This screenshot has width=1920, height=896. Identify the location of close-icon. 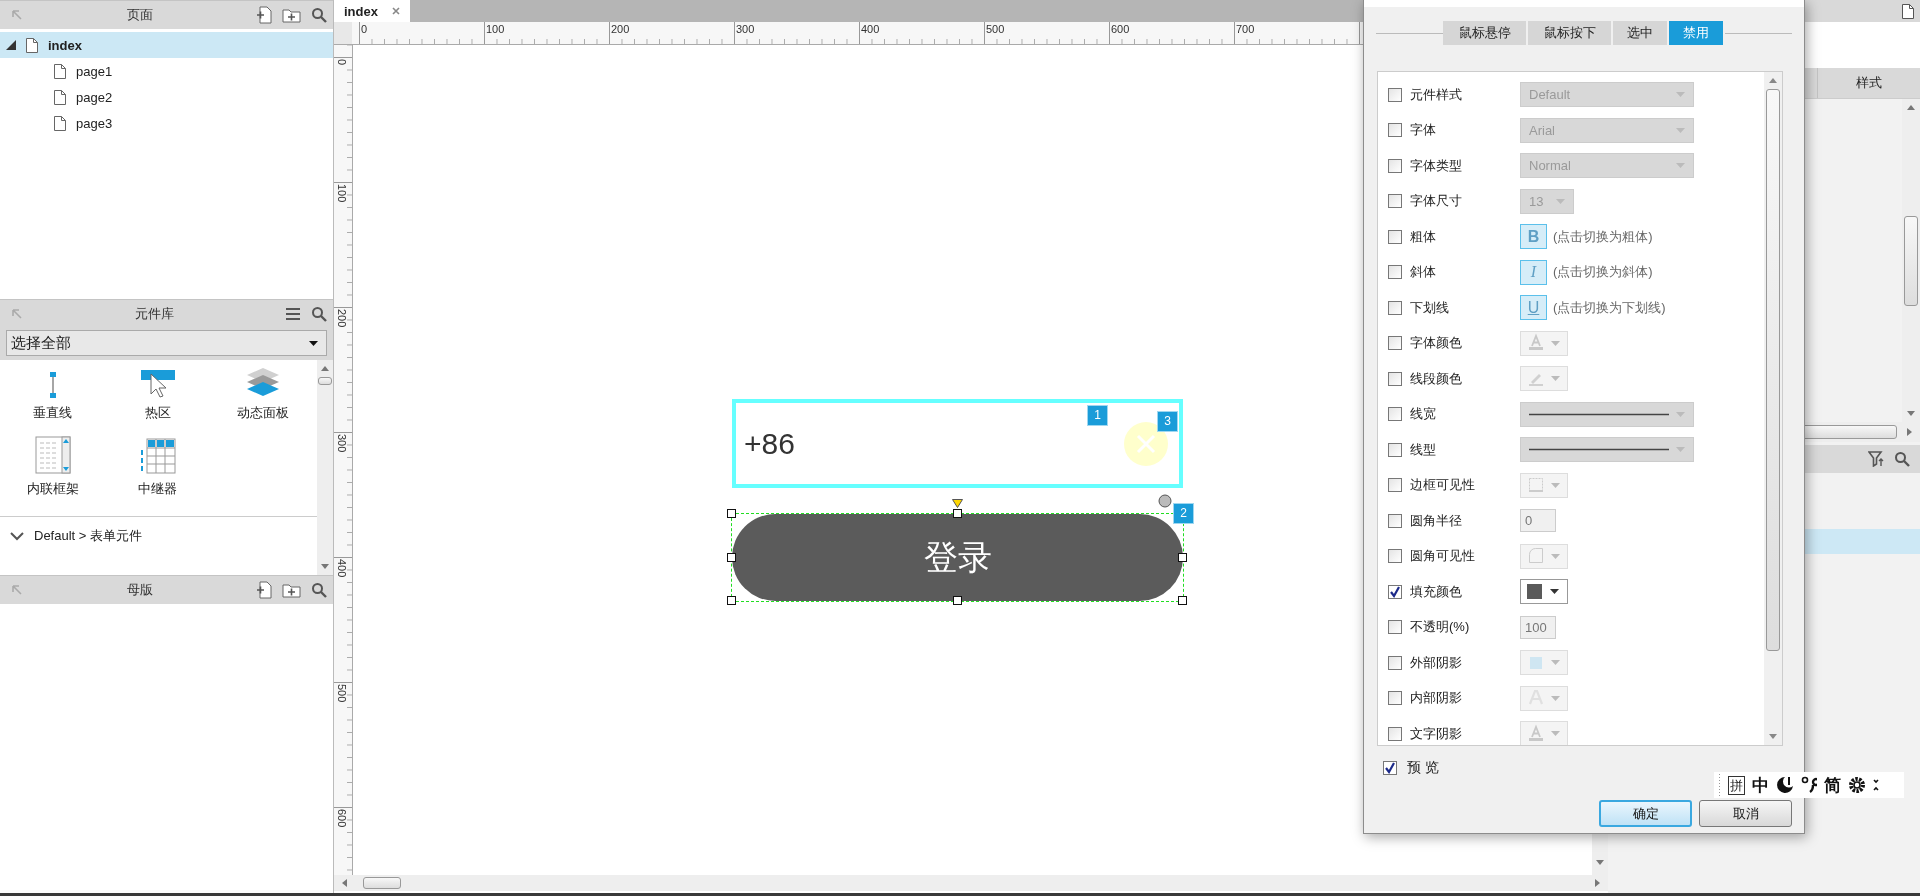
(395, 11).